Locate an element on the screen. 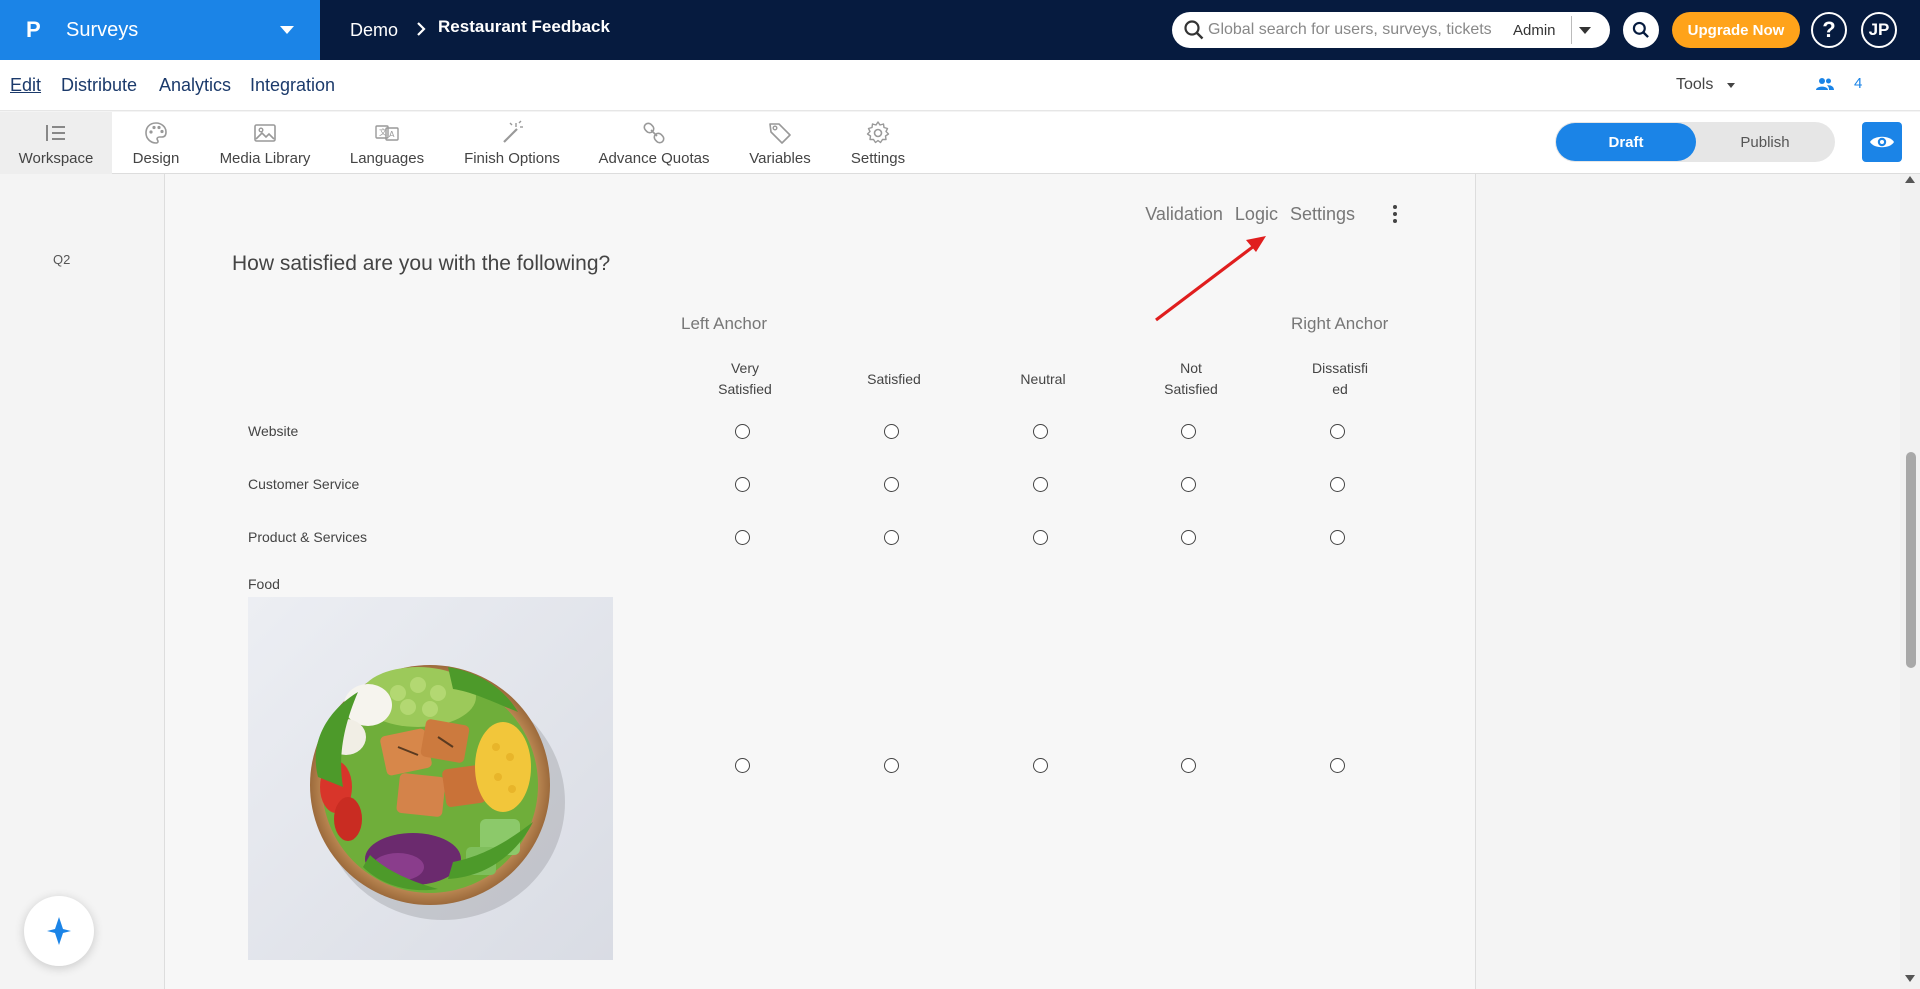 The image size is (1920, 989). svg-text: 文 is located at coordinates (383, 132).